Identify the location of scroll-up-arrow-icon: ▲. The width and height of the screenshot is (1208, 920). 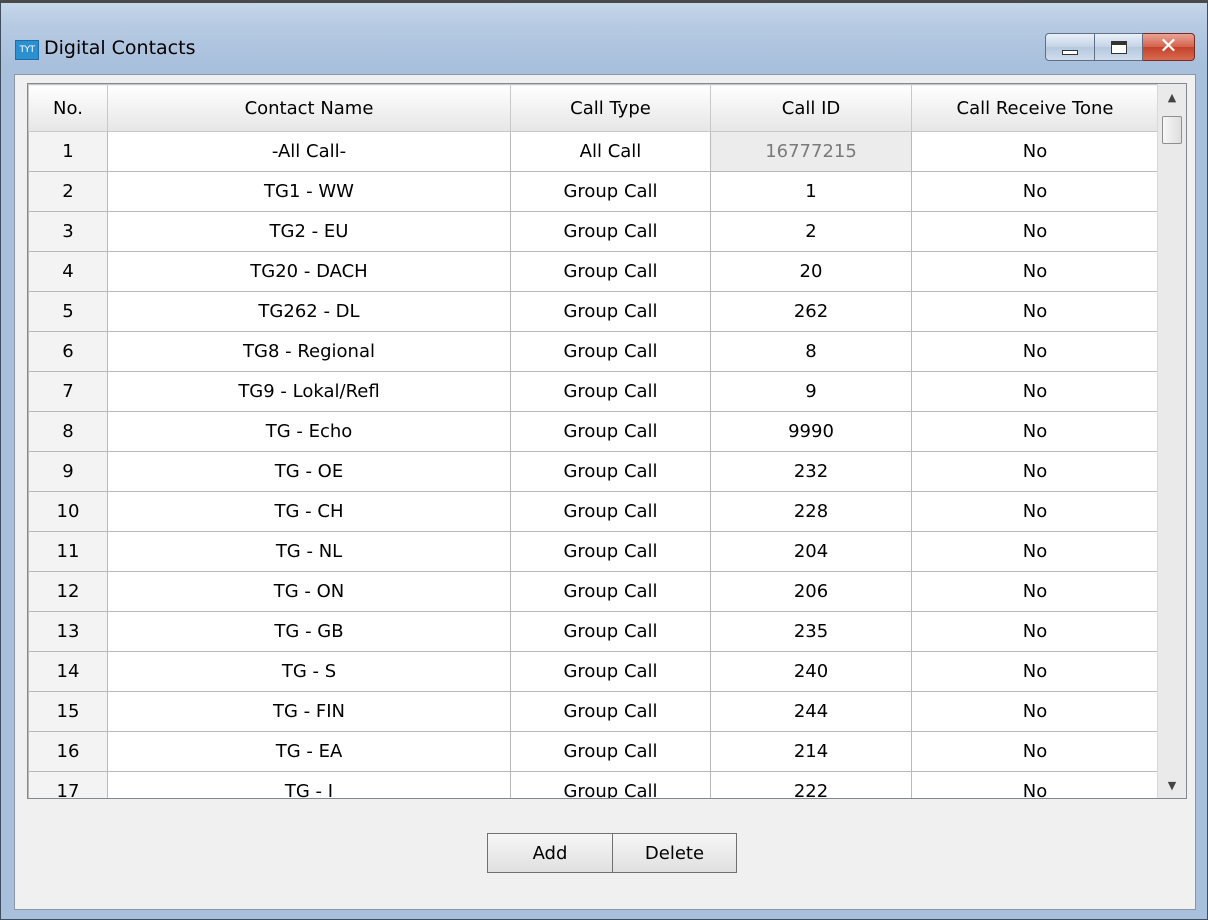
(1172, 97).